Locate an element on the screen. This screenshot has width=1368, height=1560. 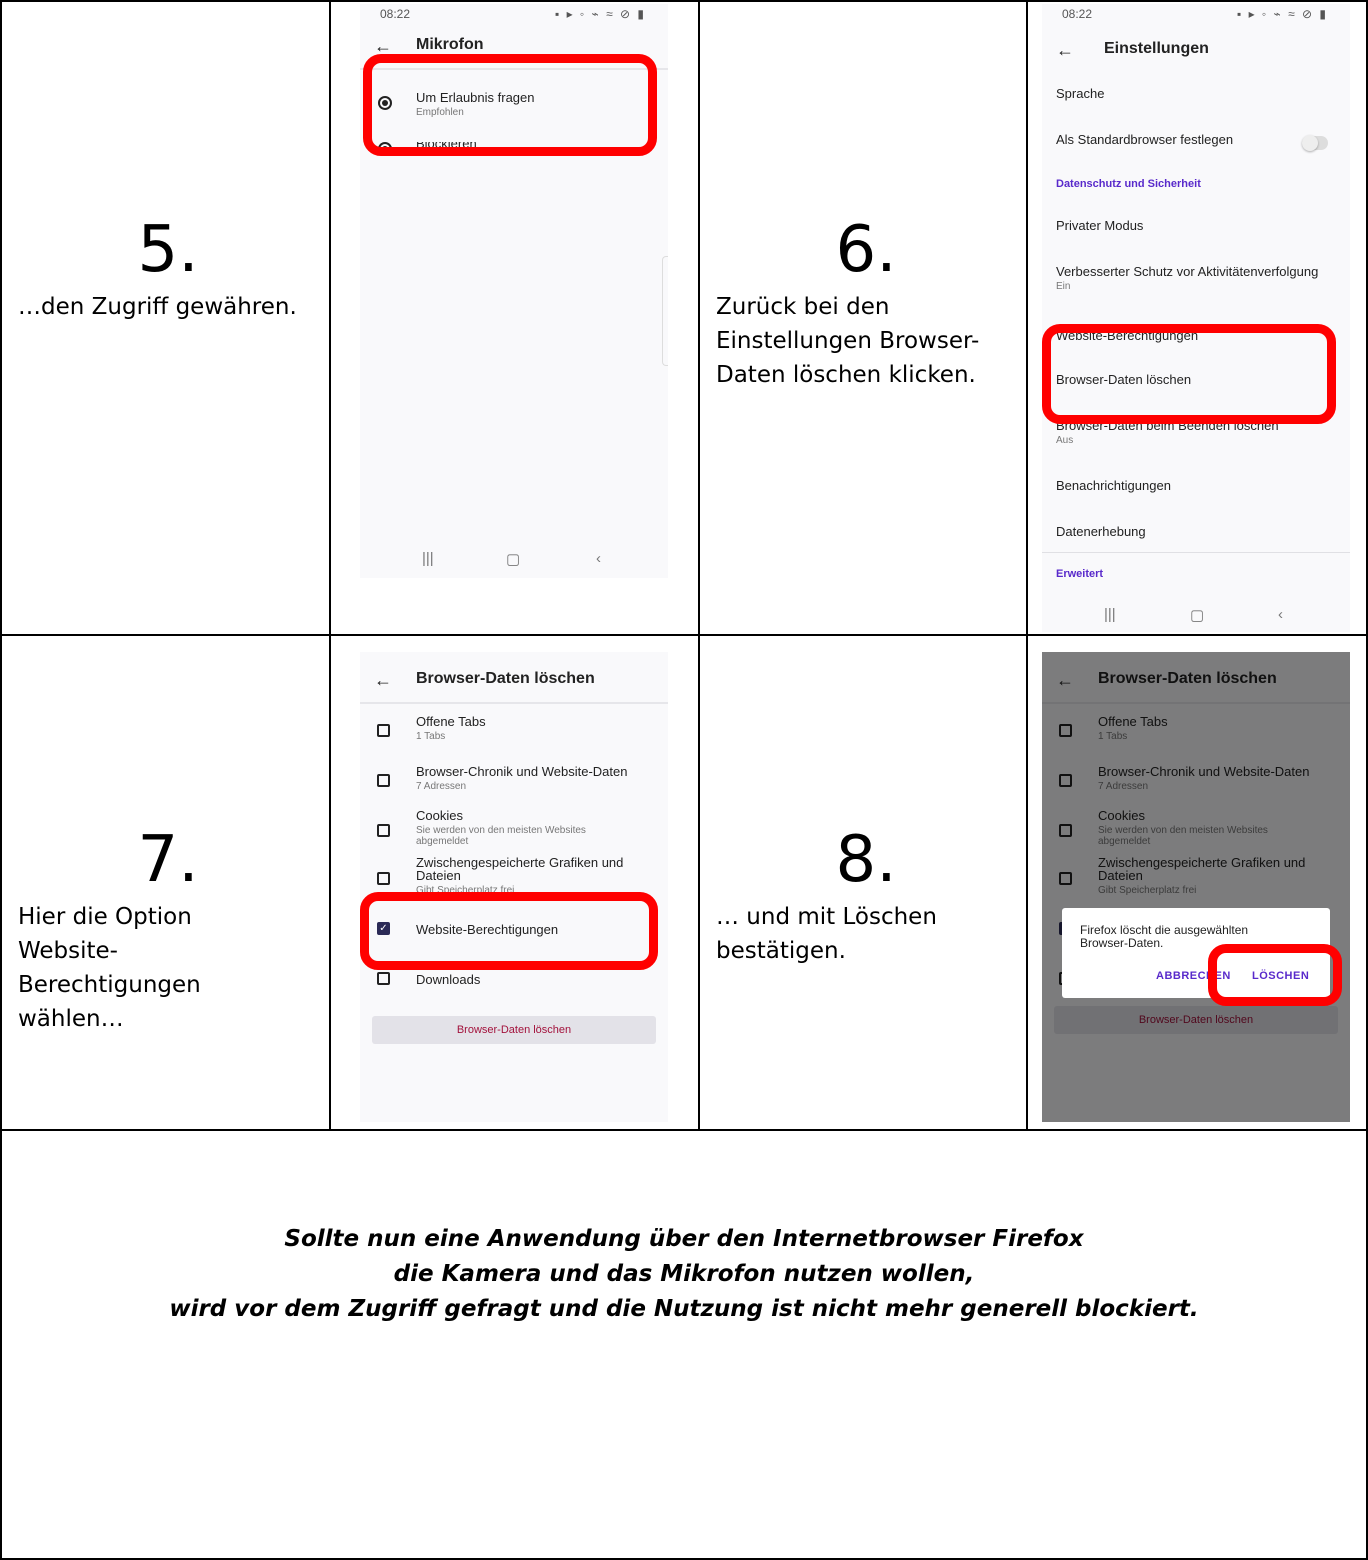
app-bar: ← Browser-Daten löschen is located at coordinates (514, 682).